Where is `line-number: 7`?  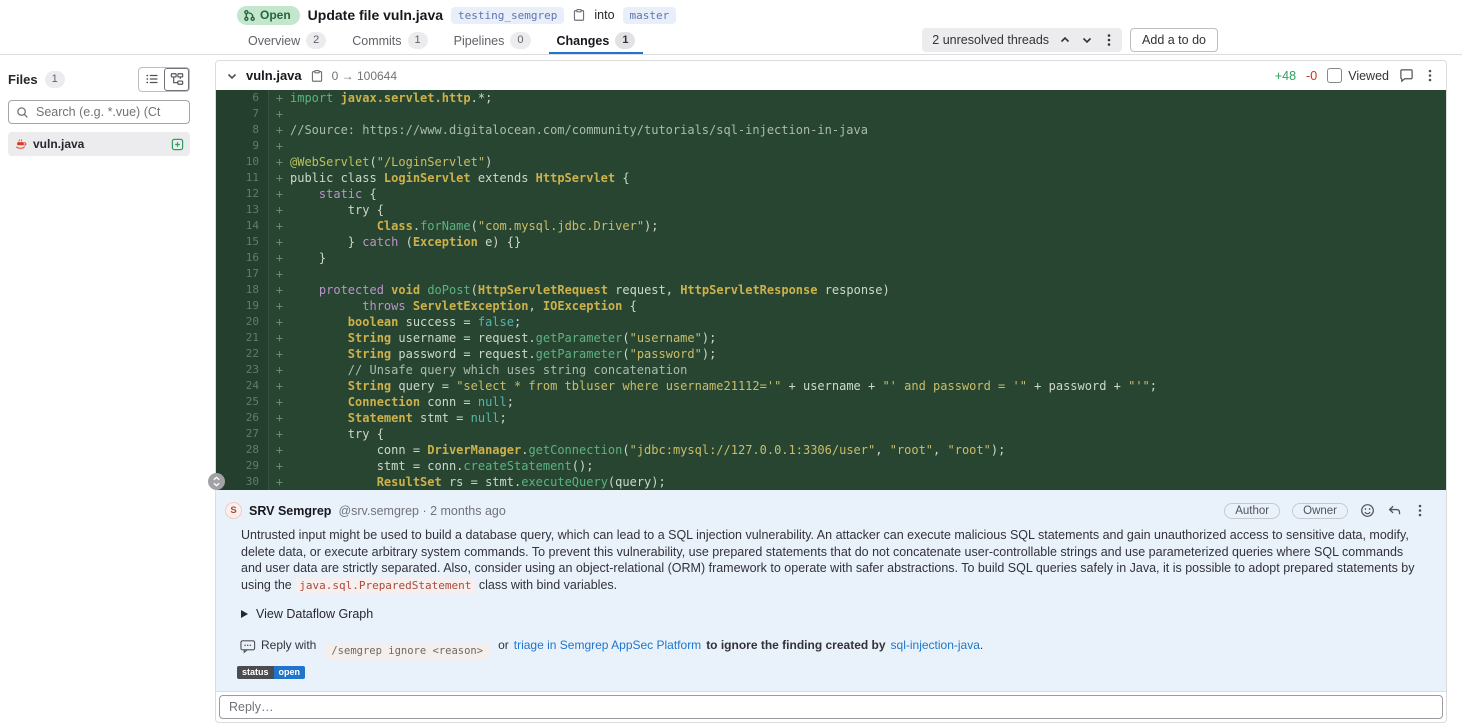
line-number: 7 is located at coordinates (242, 114).